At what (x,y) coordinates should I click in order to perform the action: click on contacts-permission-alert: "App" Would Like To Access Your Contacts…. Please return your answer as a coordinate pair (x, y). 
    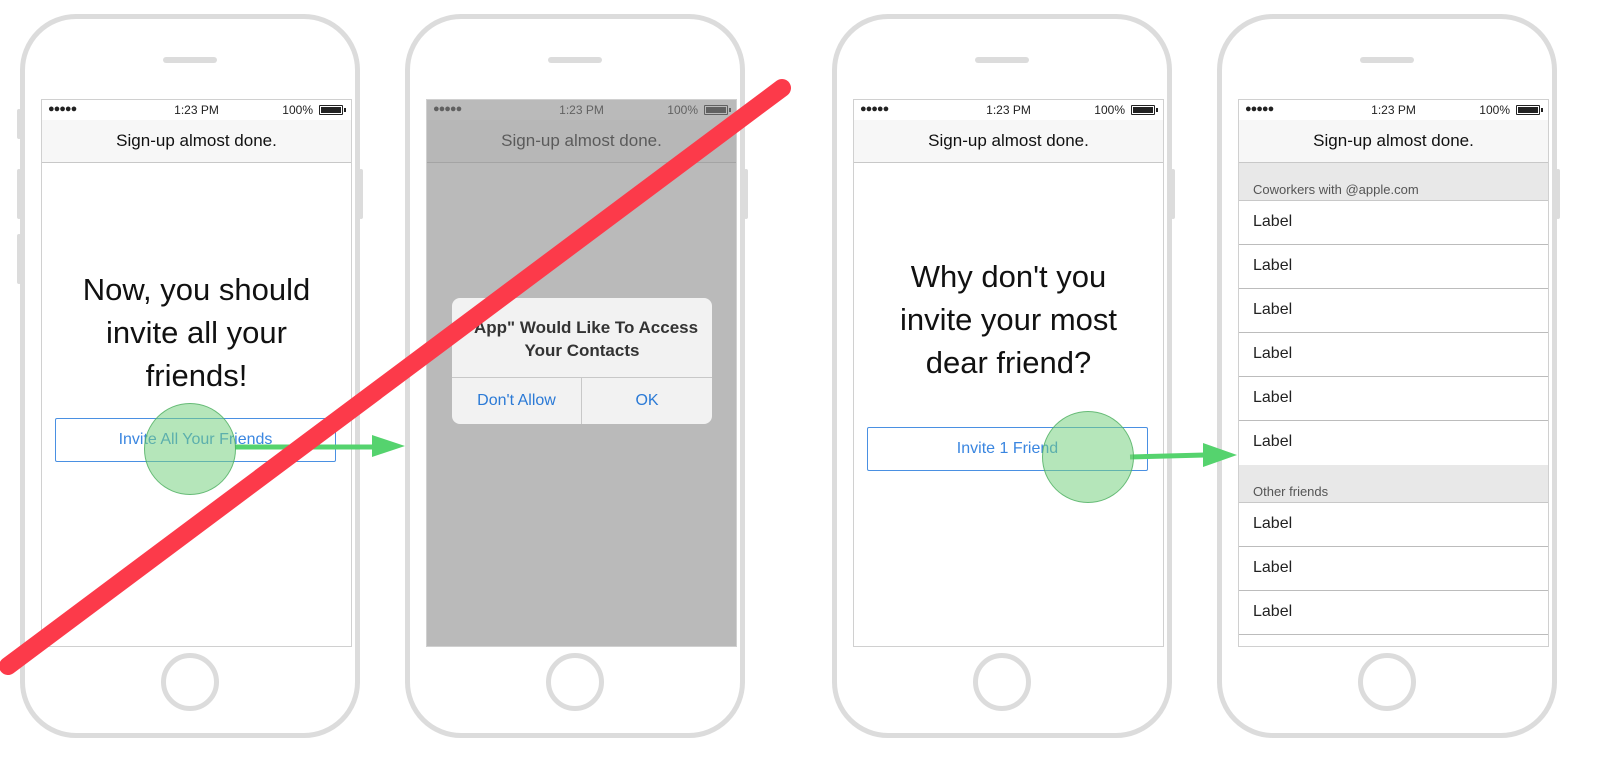
    Looking at the image, I should click on (582, 361).